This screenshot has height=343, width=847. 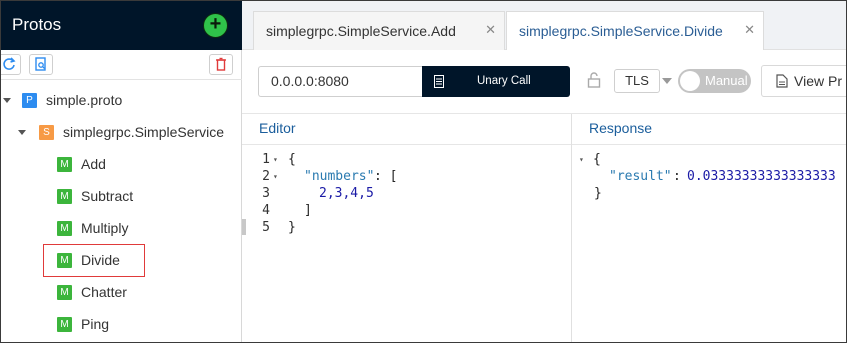 I want to click on method-label: Ping, so click(x=95, y=324).